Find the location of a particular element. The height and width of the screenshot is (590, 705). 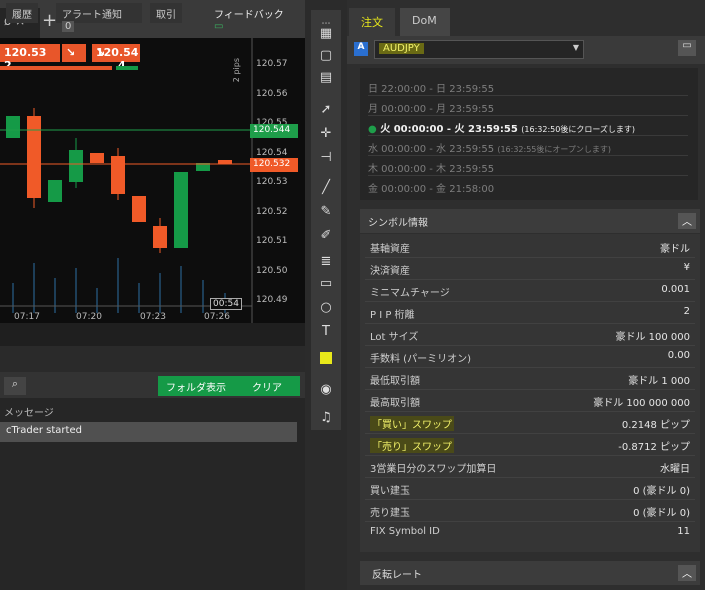

rectangle-icon: ▭ is located at coordinates (326, 284).